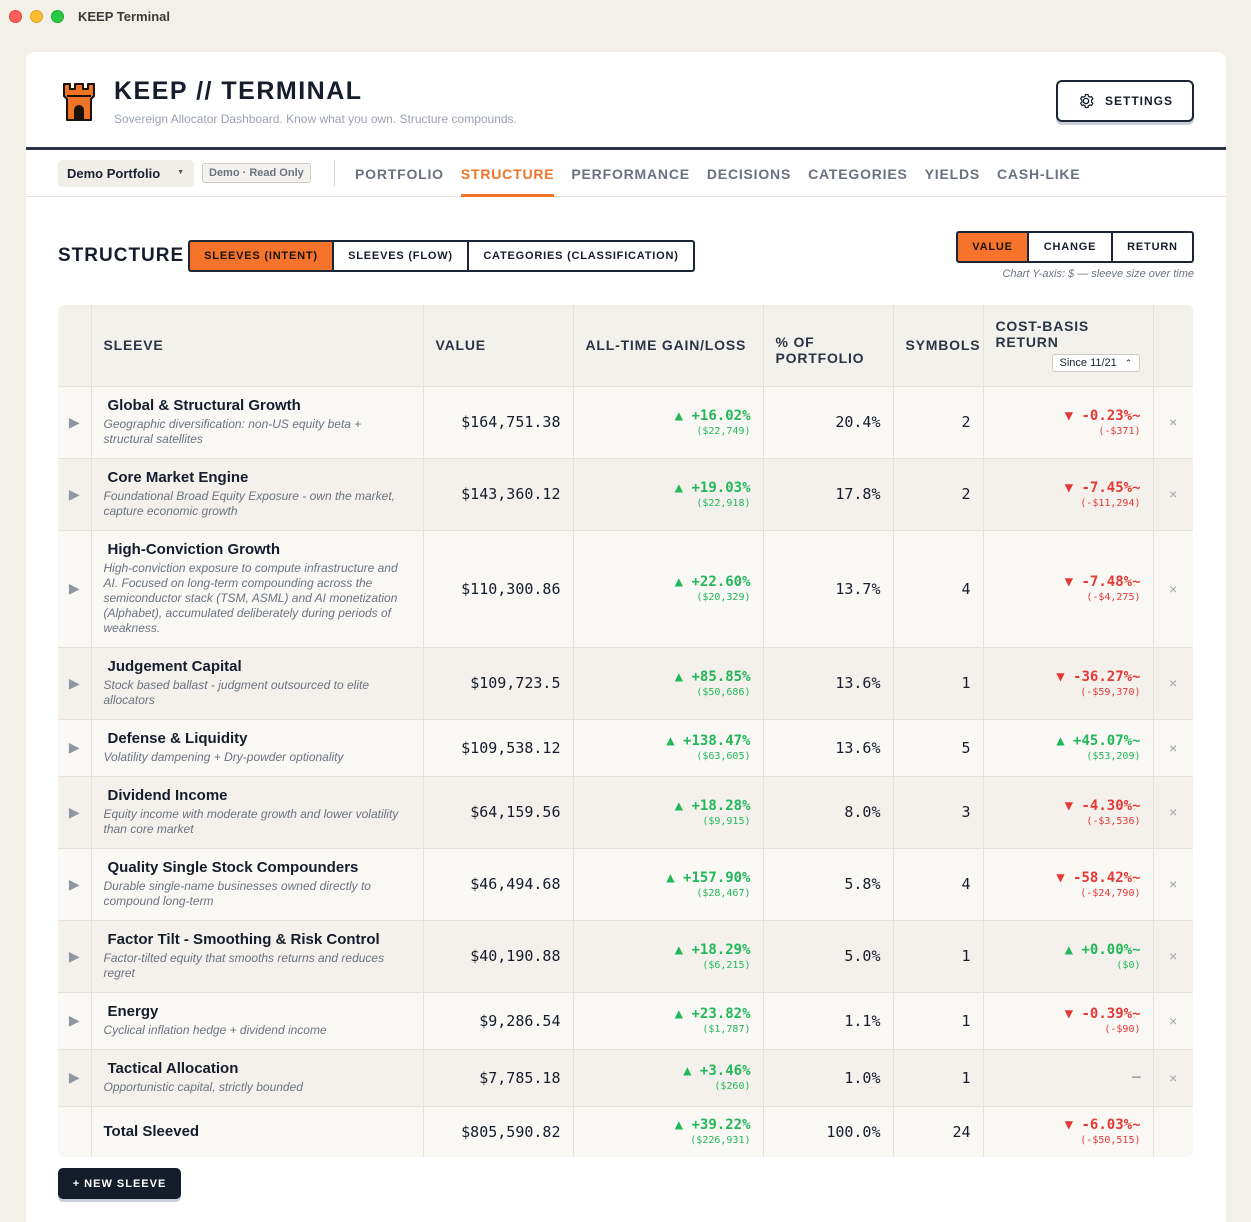 The image size is (1251, 1222). Describe the element at coordinates (1122, 1029) in the screenshot. I see `cbr-amount: (-$90)` at that location.